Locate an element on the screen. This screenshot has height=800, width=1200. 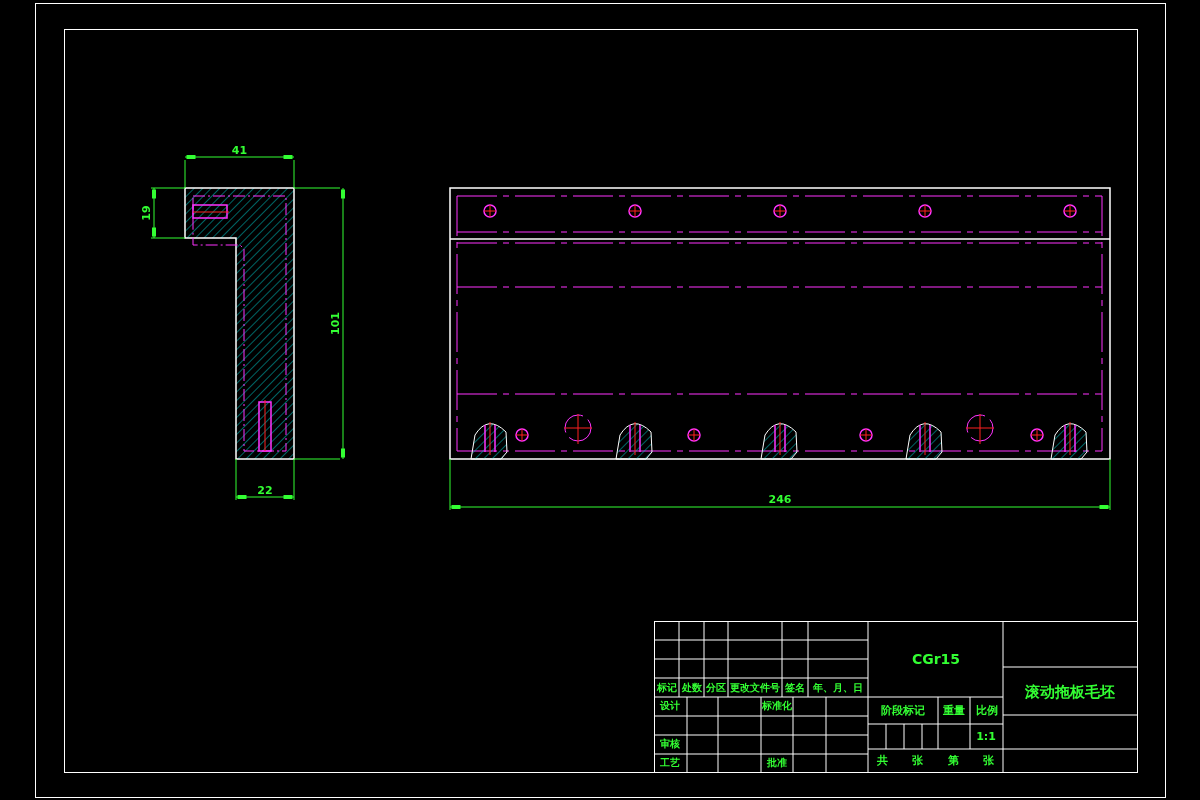
part-title: 滚动拖板毛坯 is located at coordinates (1070, 691).